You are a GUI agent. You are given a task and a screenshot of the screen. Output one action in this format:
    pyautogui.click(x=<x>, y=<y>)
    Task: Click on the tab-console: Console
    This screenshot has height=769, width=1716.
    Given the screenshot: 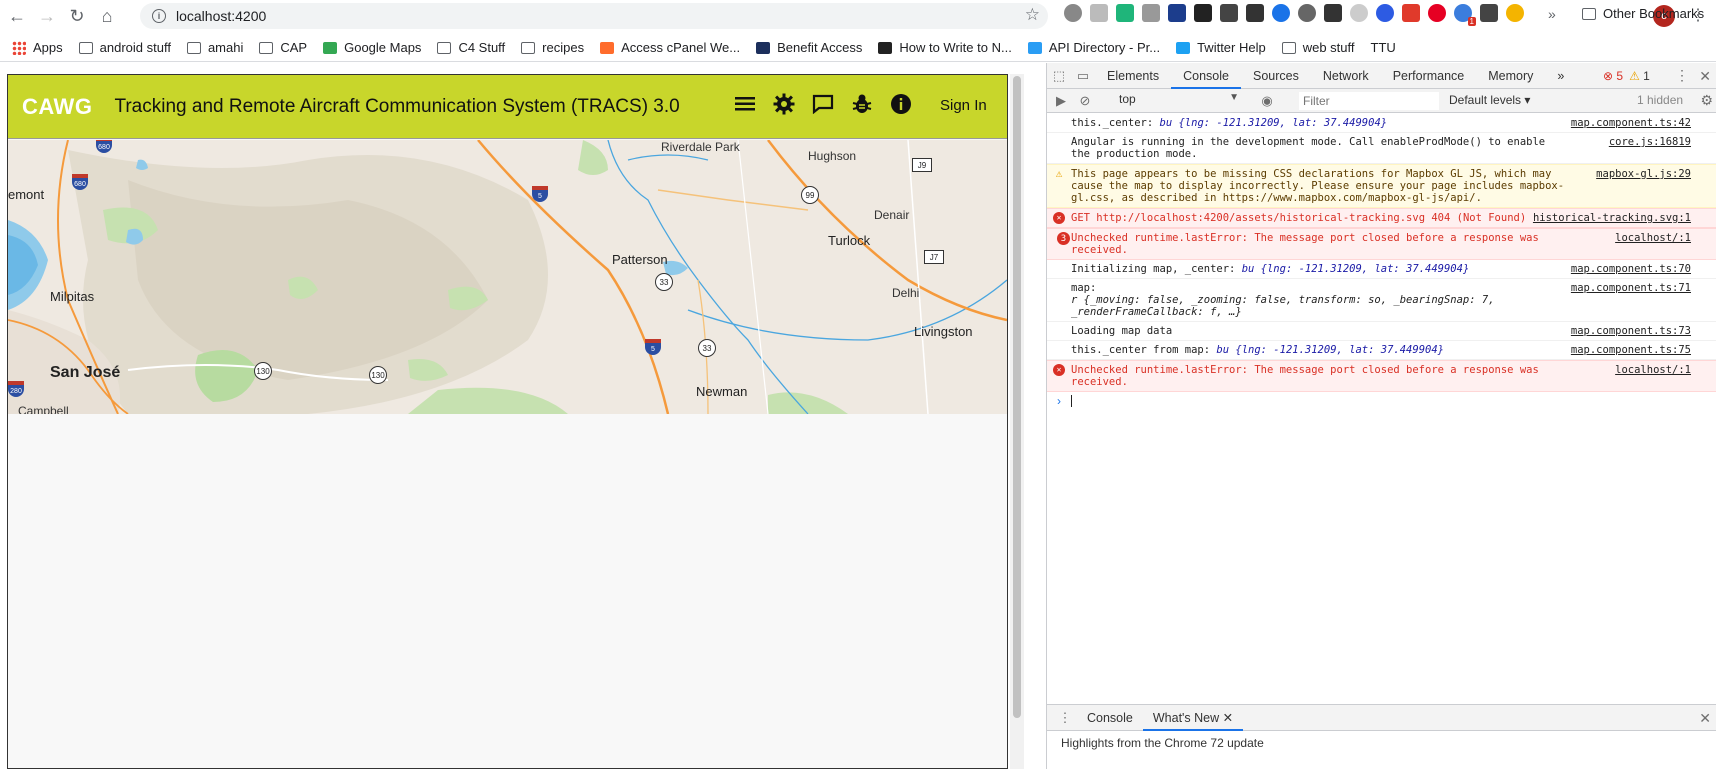 What is the action you would take?
    pyautogui.click(x=1206, y=76)
    